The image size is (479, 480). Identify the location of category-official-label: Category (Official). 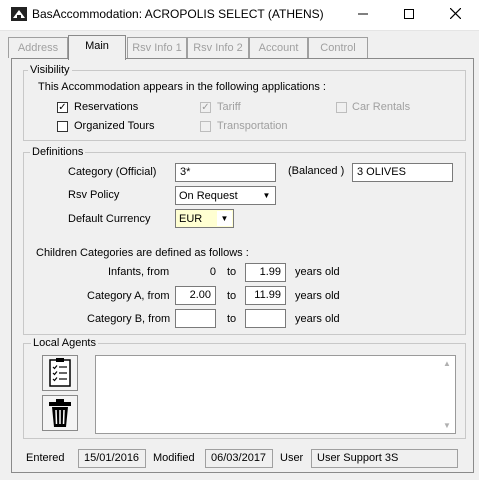
(112, 172).